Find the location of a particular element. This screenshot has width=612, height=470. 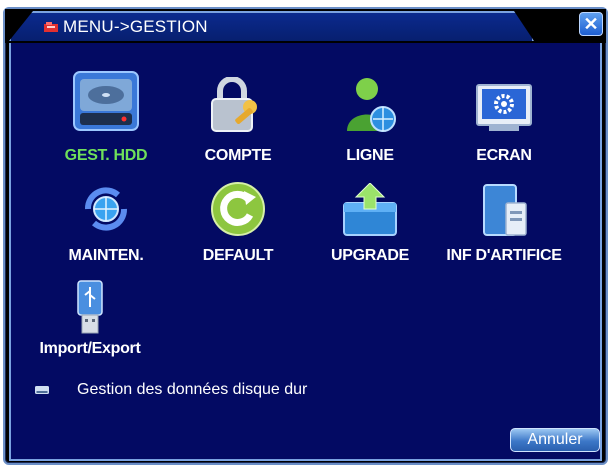

menu-item-mainten: MAINTEN. is located at coordinates (106, 226).